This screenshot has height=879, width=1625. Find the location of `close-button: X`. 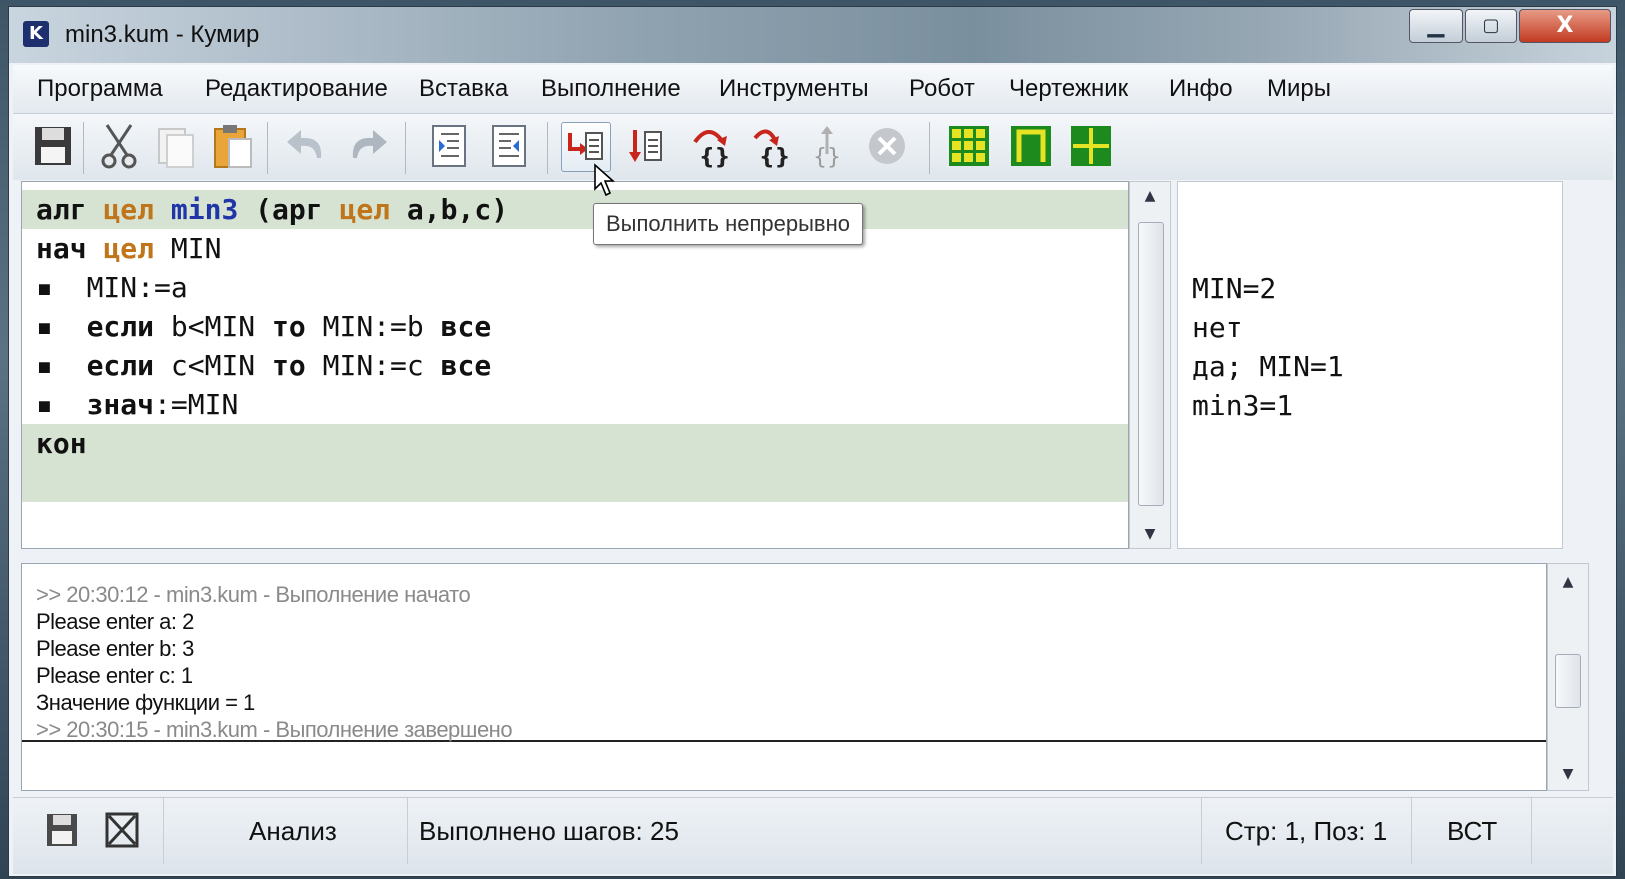

close-button: X is located at coordinates (1565, 26).